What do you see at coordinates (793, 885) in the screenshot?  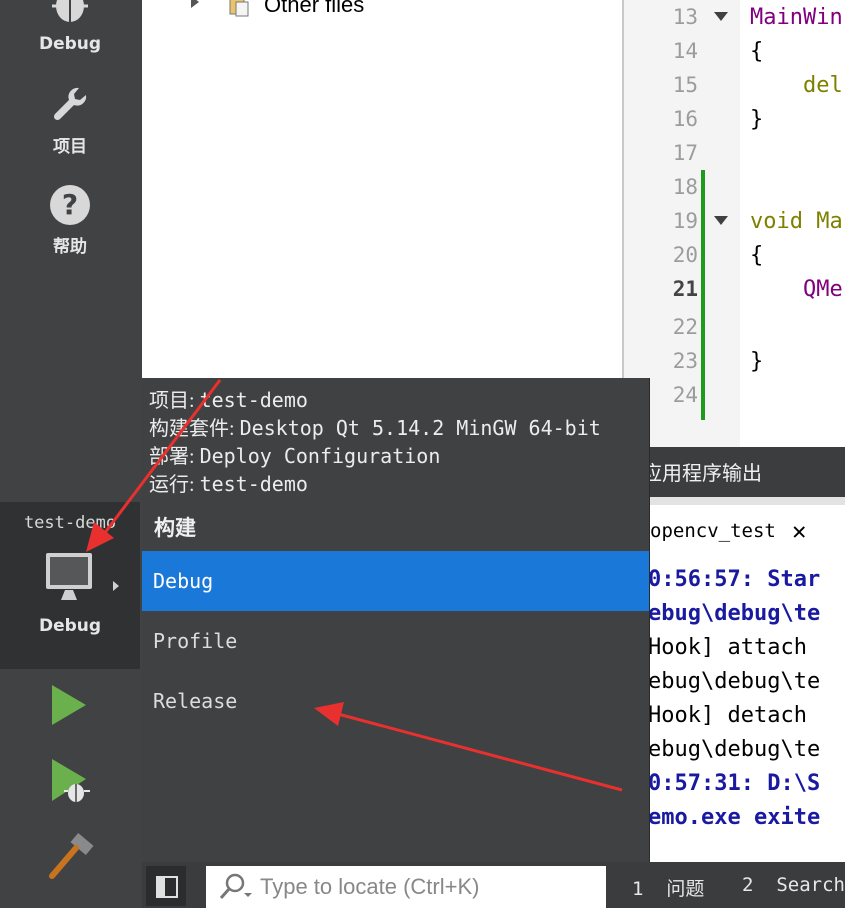 I see `pane-tab-search: 2 Search` at bounding box center [793, 885].